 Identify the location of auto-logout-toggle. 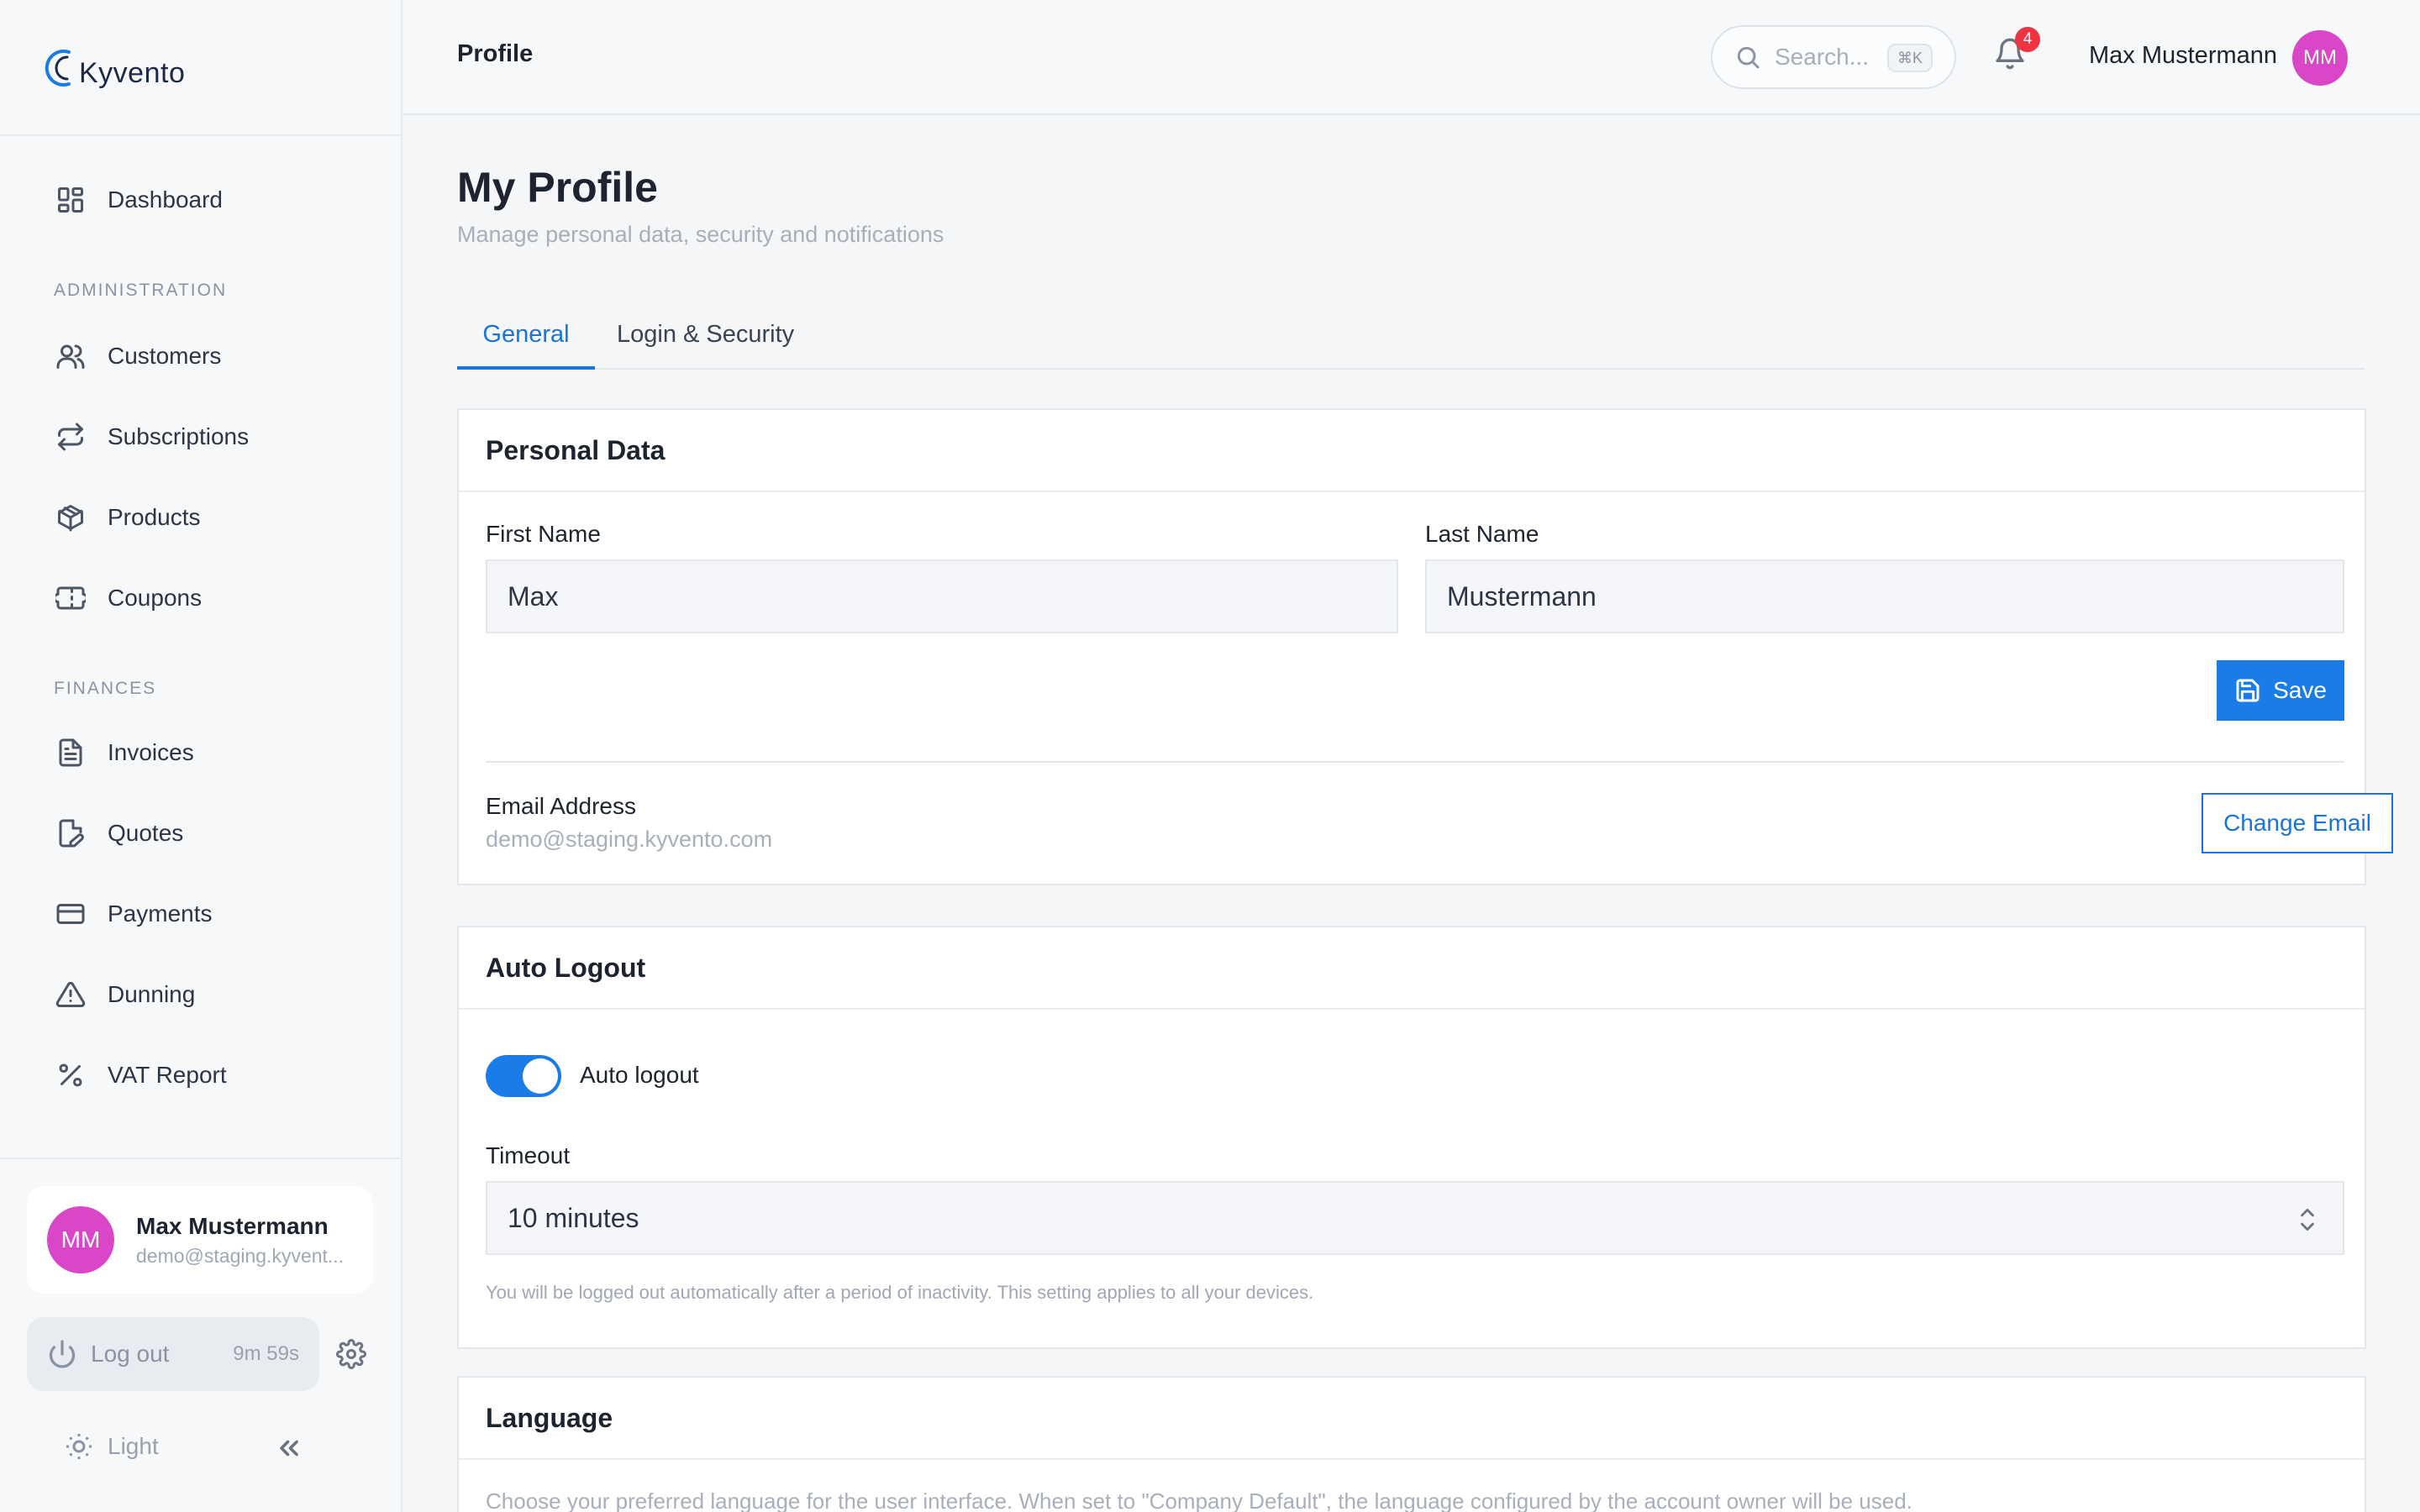
(523, 1076).